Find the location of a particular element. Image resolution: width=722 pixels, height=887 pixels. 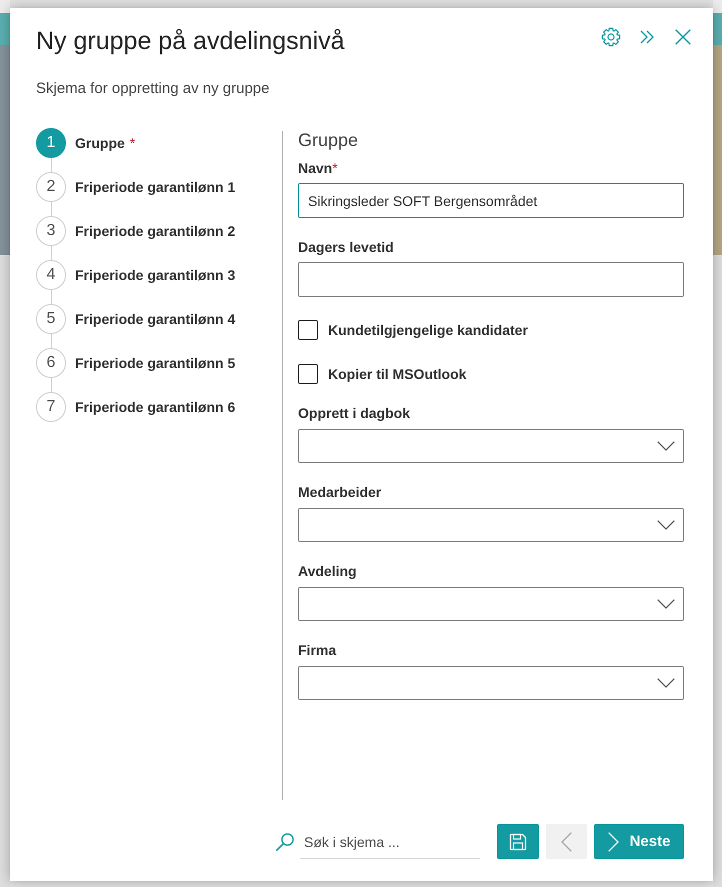

save-icon is located at coordinates (518, 841).